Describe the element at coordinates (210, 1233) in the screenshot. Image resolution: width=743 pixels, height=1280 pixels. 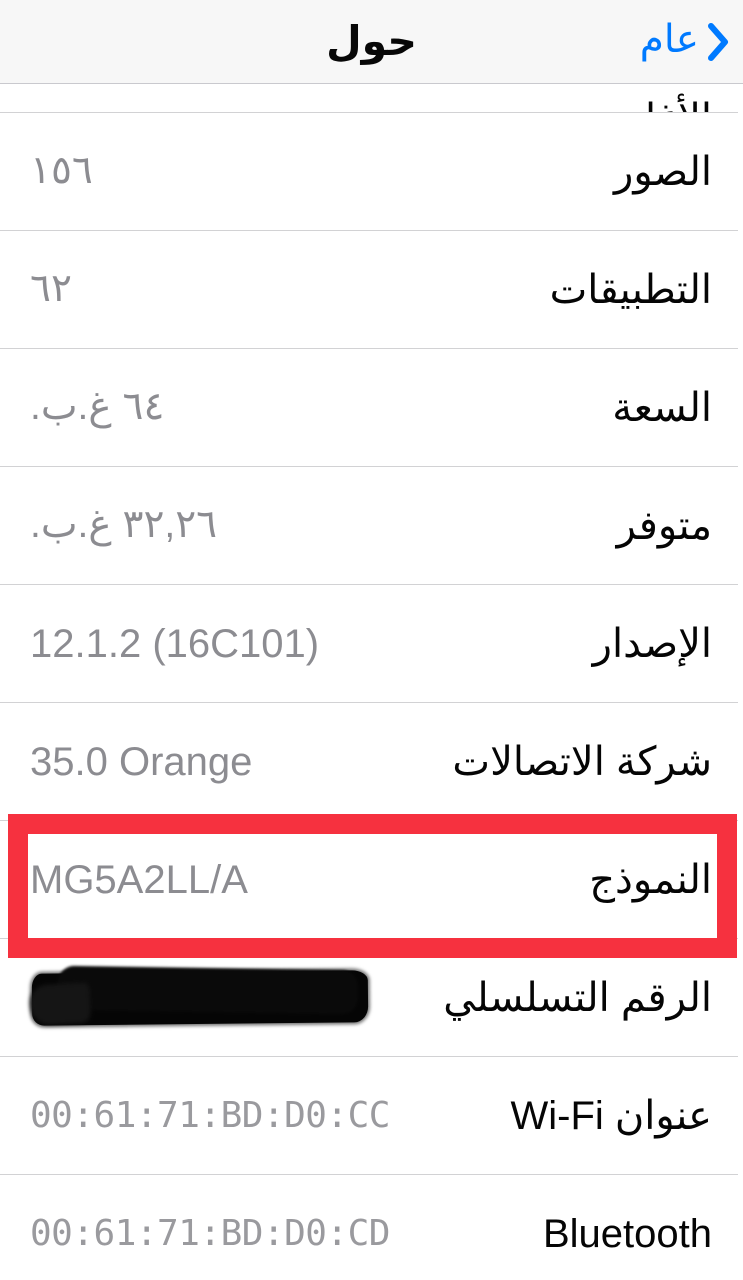
I see `row-value: 00:61:71:BD:D0:CD` at that location.